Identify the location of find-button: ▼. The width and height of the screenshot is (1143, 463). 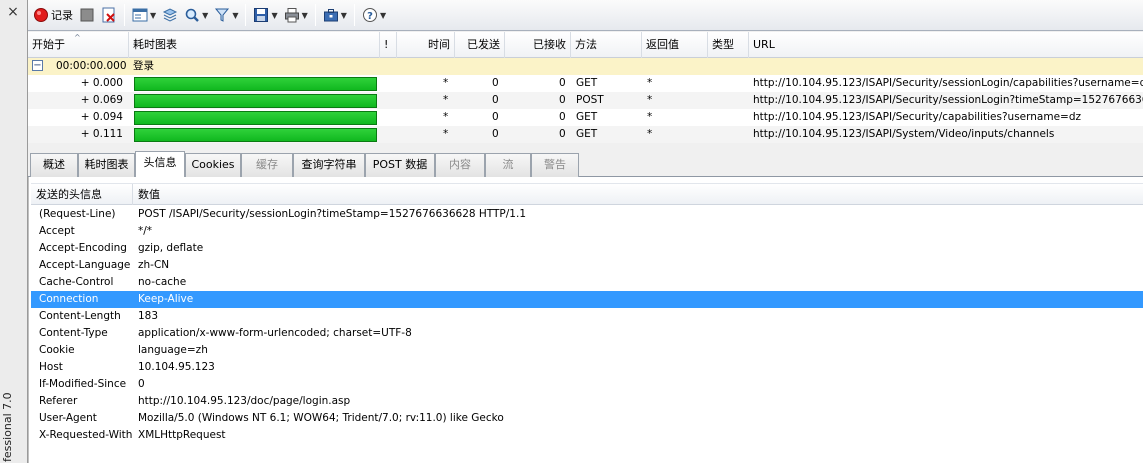
(196, 15).